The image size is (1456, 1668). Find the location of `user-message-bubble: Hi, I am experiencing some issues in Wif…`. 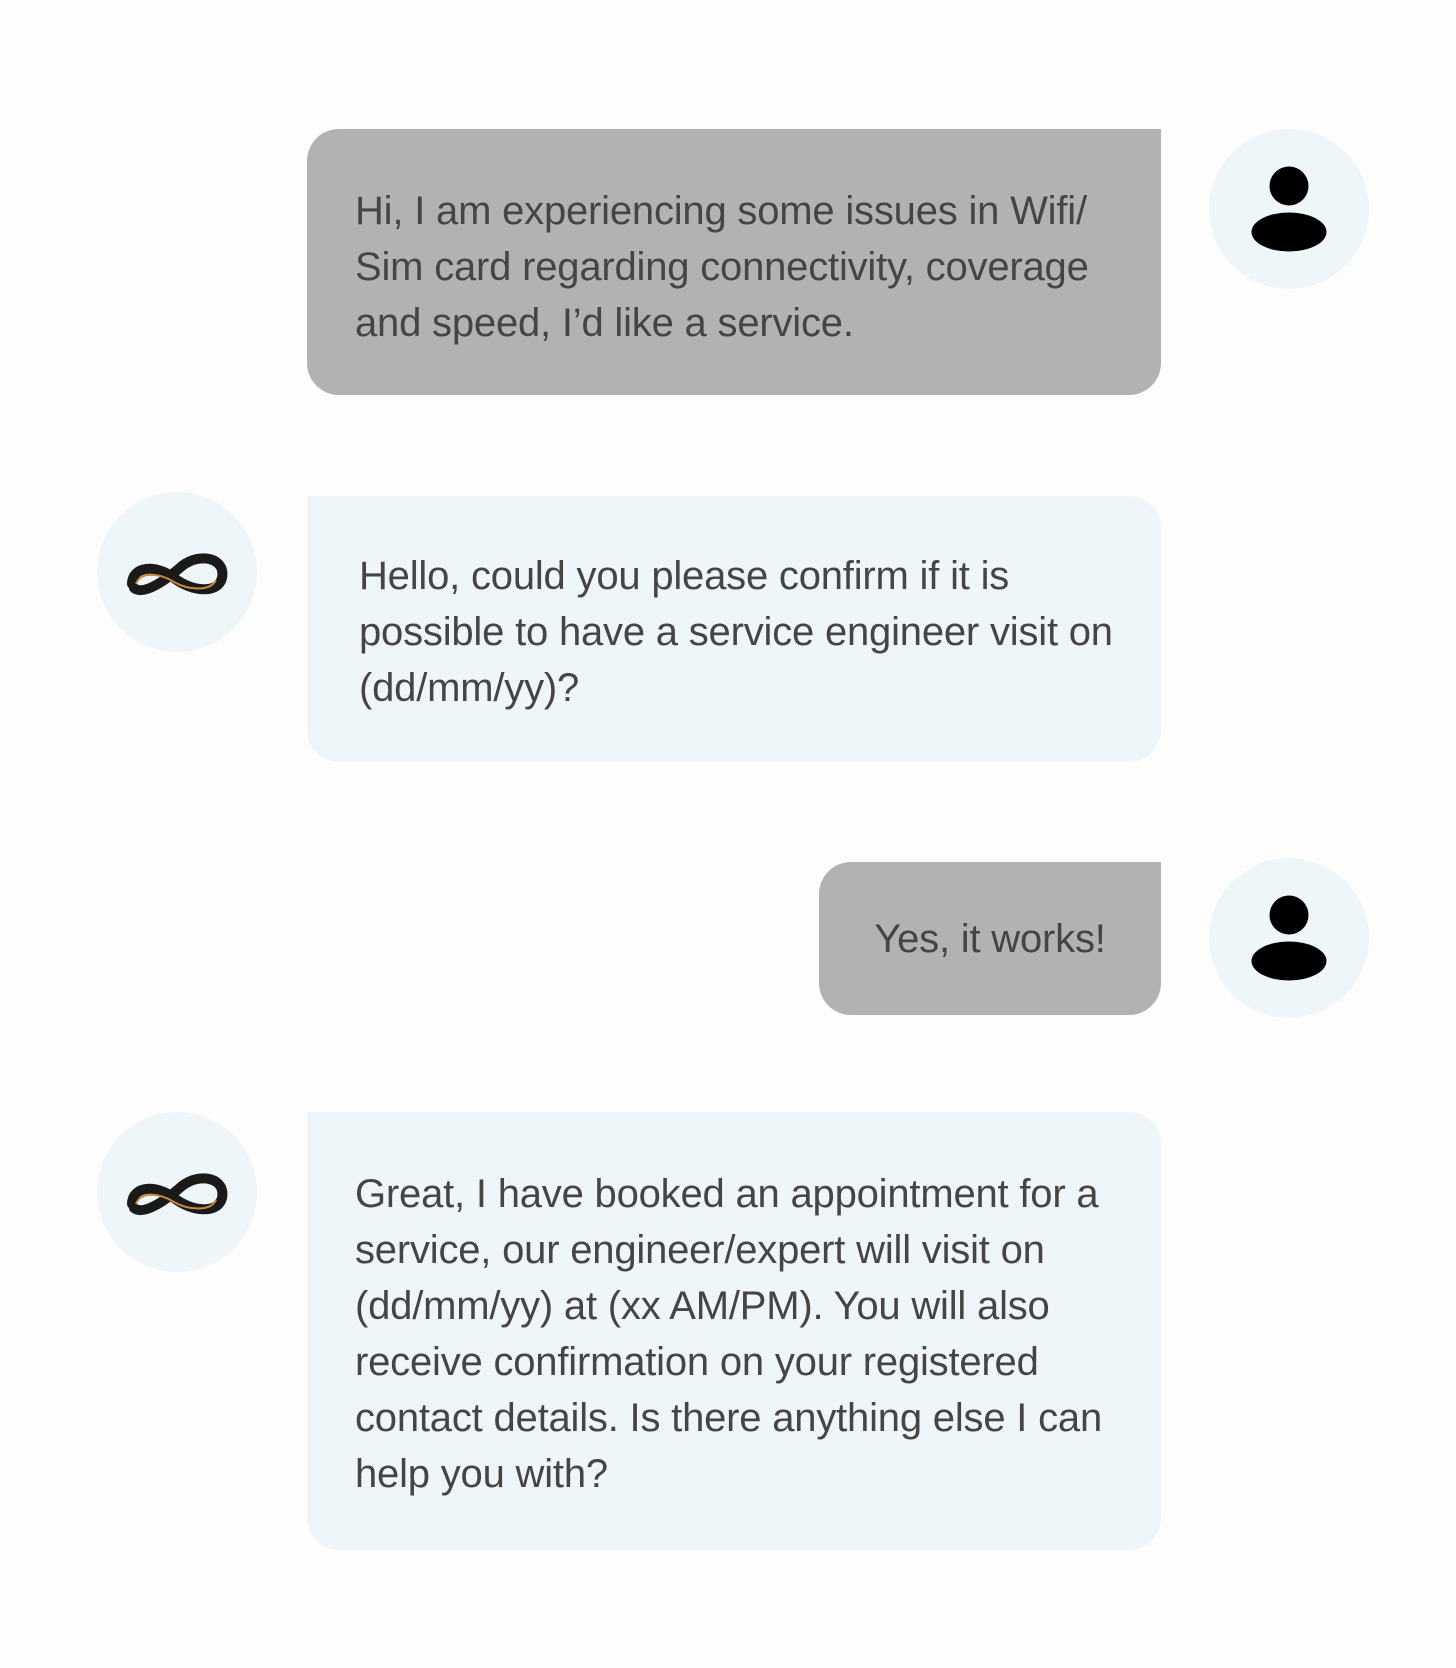

user-message-bubble: Hi, I am experiencing some issues in Wif… is located at coordinates (734, 262).